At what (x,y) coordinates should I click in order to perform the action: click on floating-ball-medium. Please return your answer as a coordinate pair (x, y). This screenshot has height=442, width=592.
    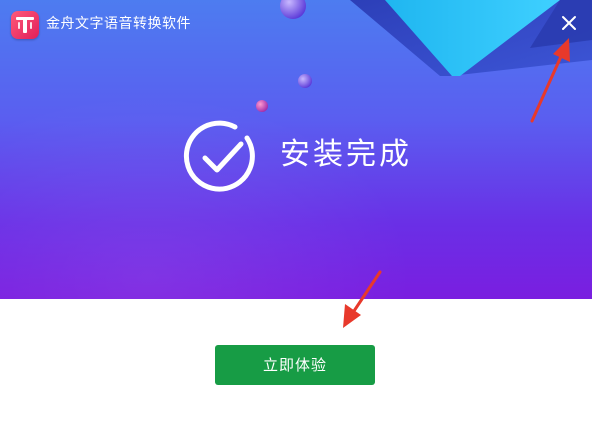
    Looking at the image, I should click on (305, 81).